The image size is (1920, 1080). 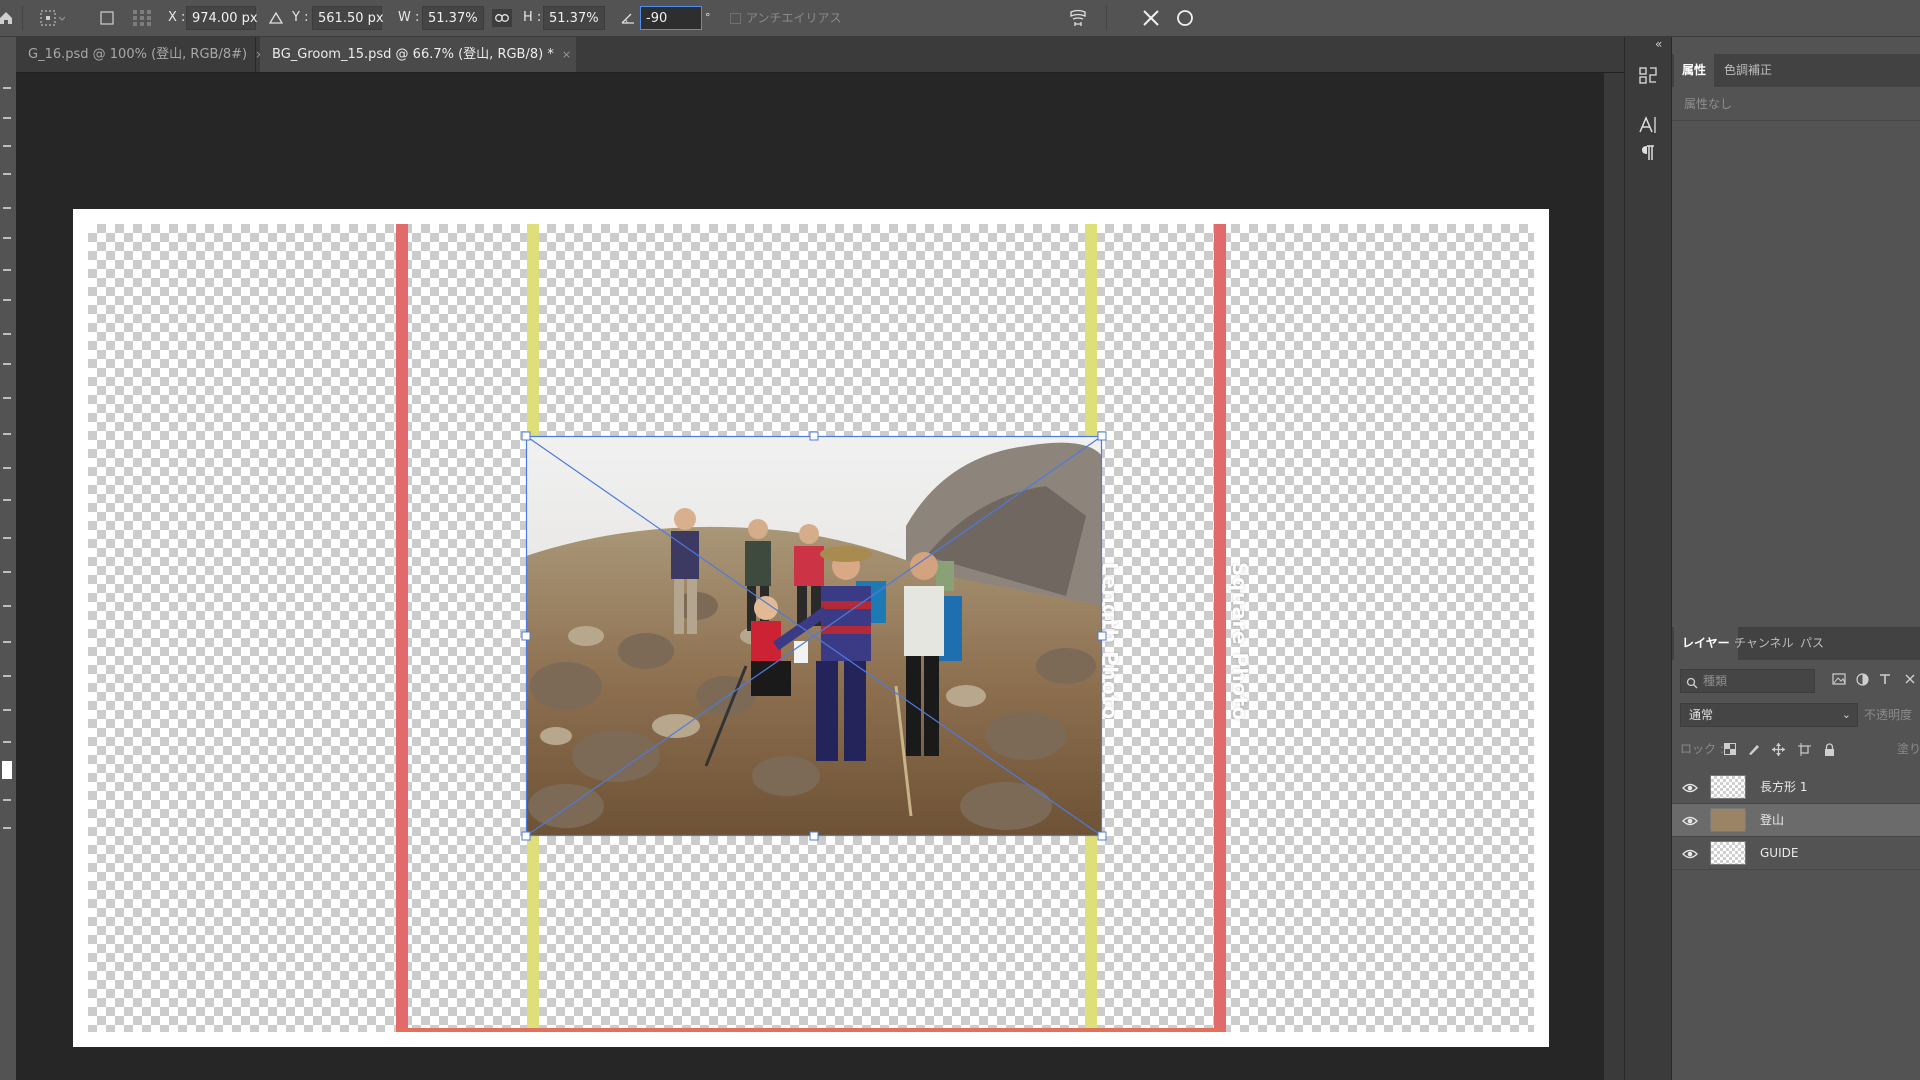 I want to click on shape-tool-icon, so click(x=7, y=642).